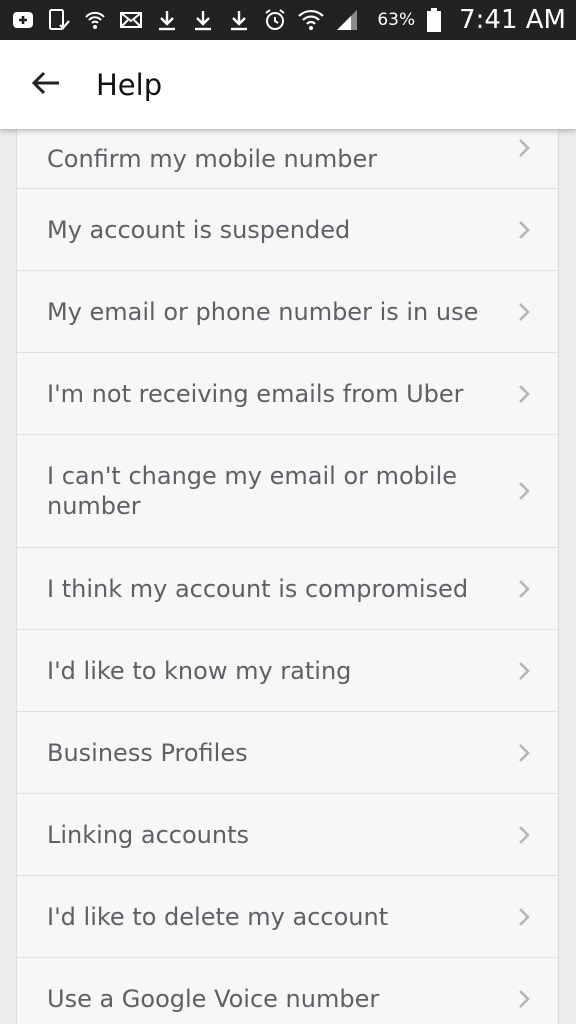  Describe the element at coordinates (512, 20) in the screenshot. I see `clock: 7:41 AM` at that location.